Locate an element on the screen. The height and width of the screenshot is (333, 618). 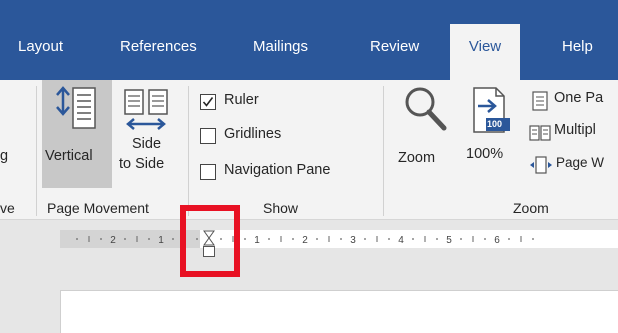
zoom-button-label: Zoom is located at coordinates (417, 158).